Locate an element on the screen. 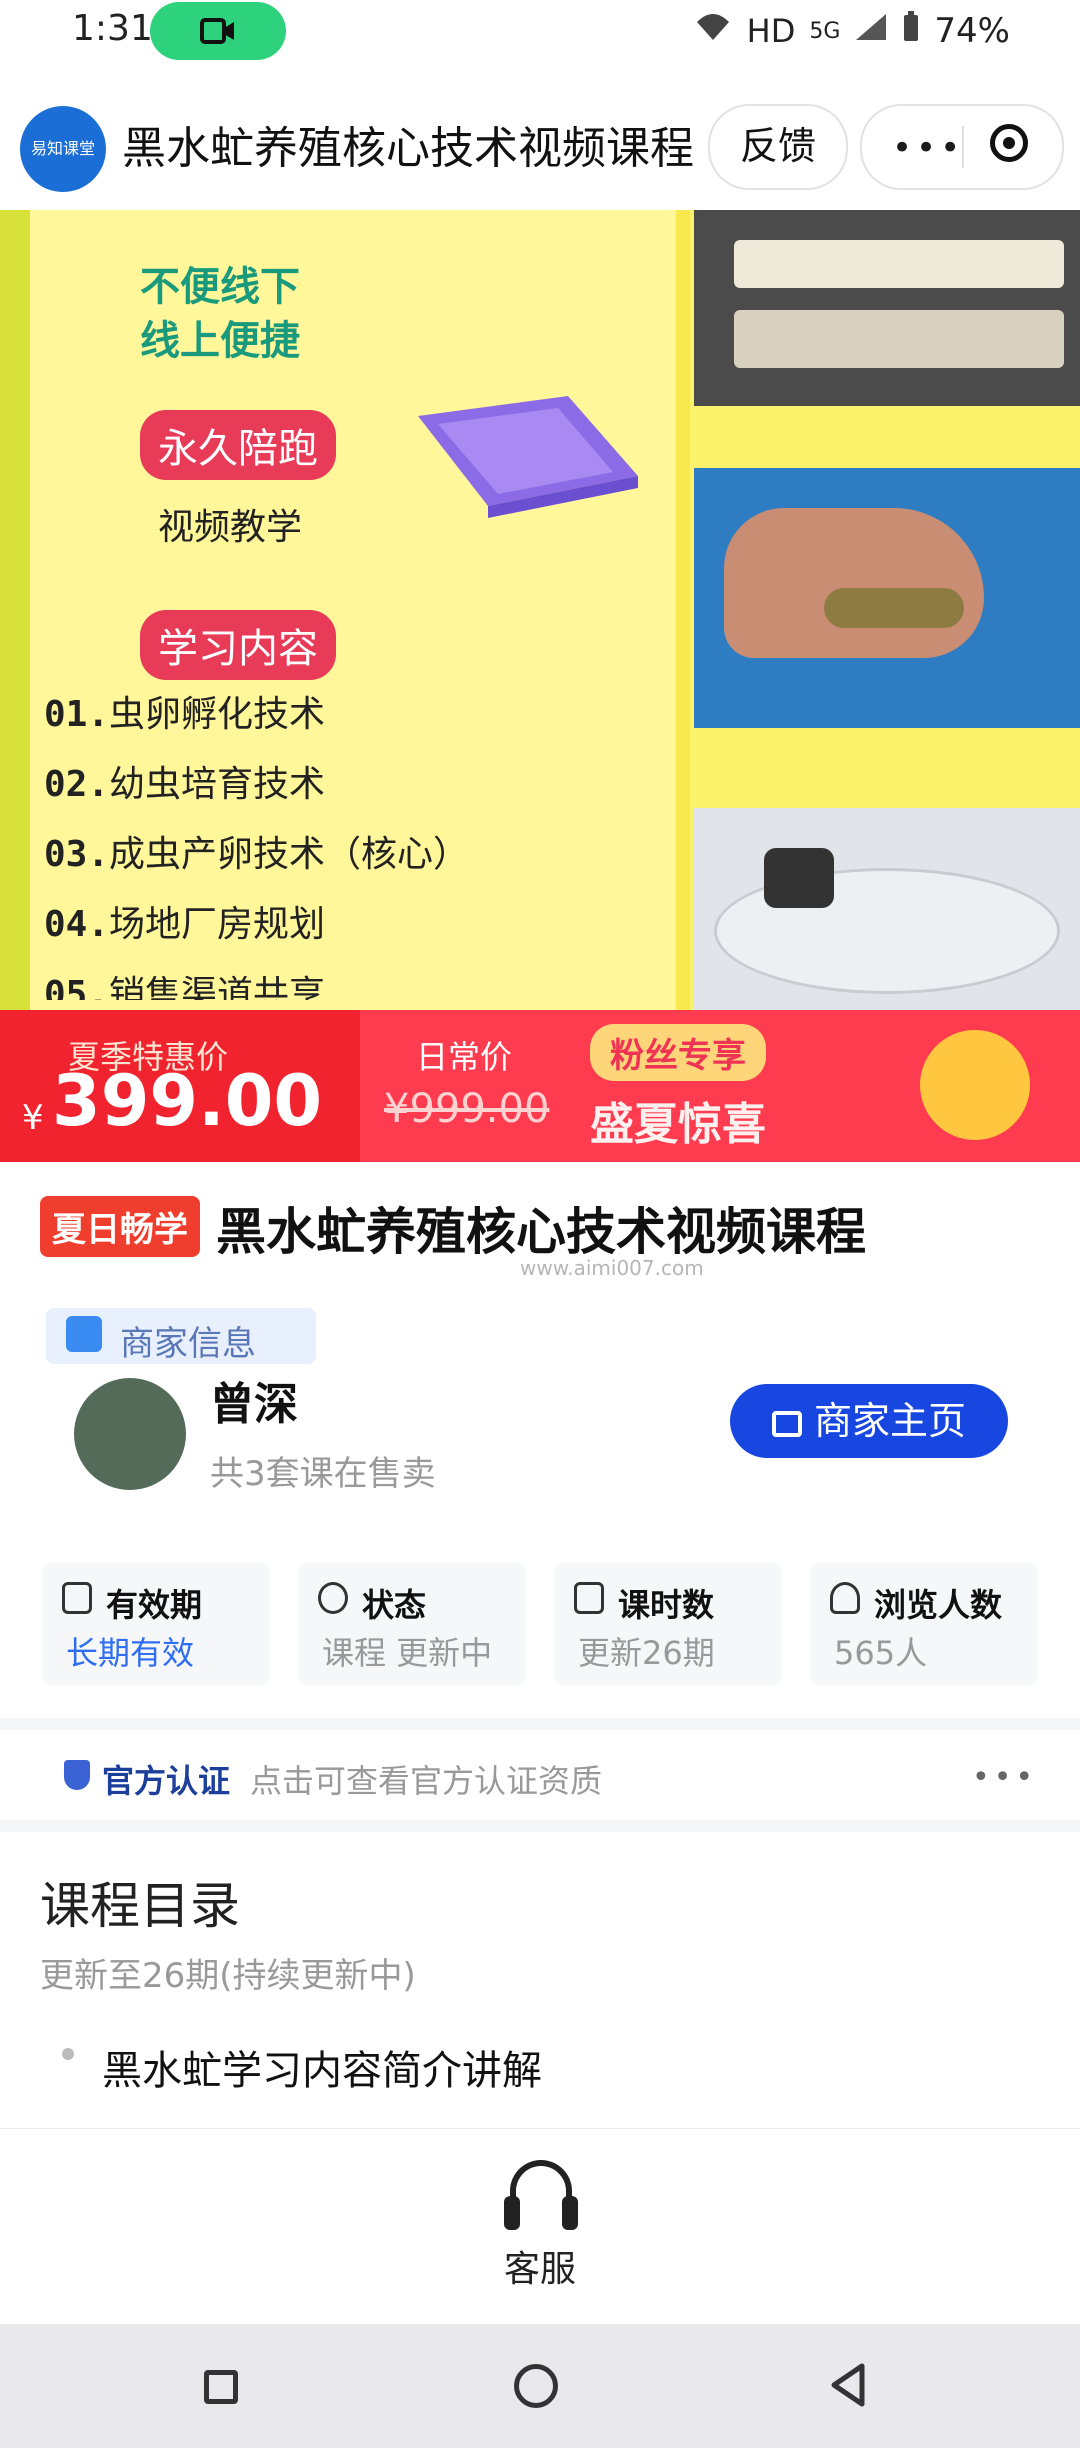  larvae-hand-photo is located at coordinates (887, 598).